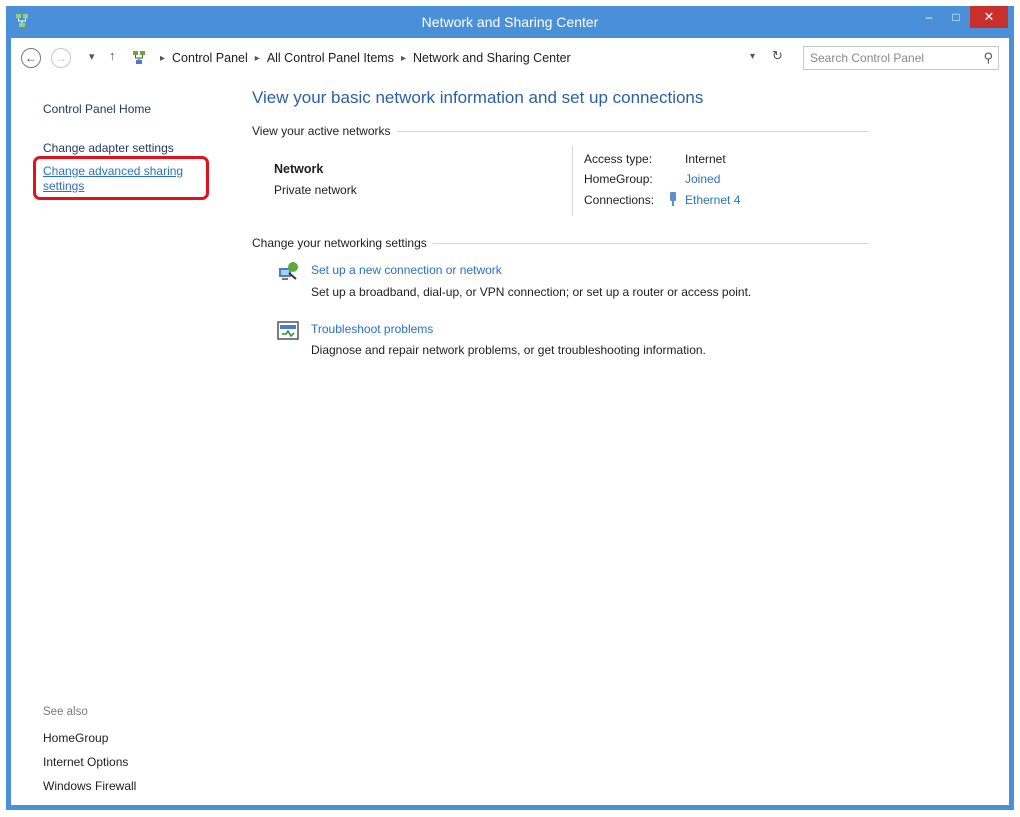  I want to click on active-networks-heading: View your active networks, so click(560, 131).